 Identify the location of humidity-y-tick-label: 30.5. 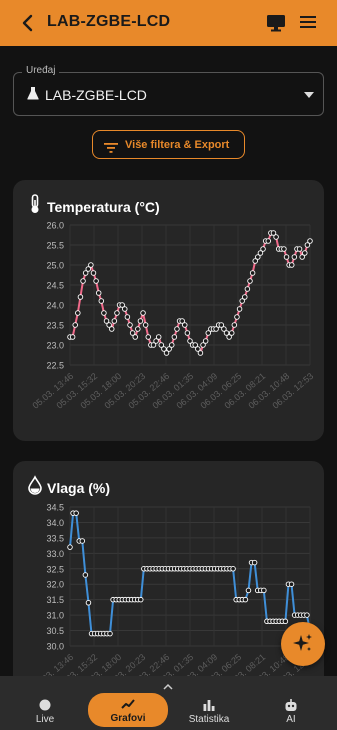
(55, 631).